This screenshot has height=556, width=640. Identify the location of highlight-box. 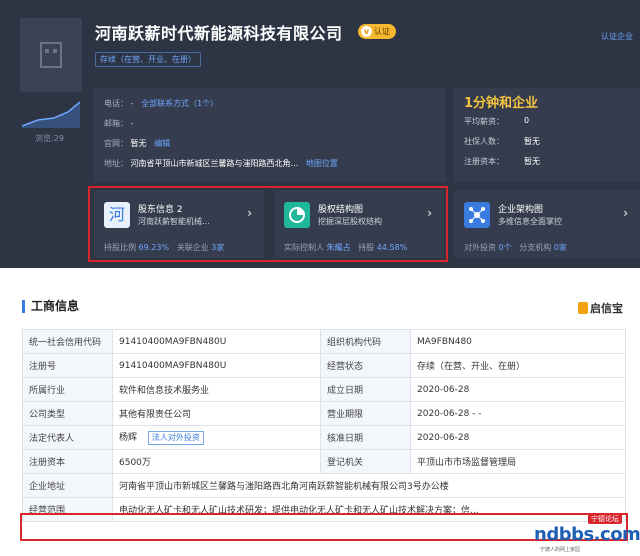
(268, 224).